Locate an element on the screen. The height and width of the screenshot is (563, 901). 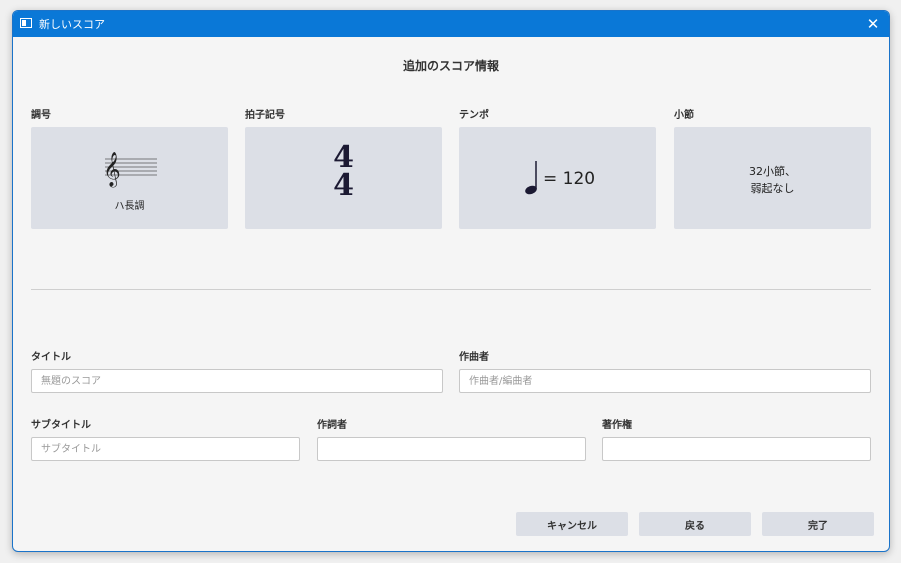
key-signature-value: ハ長調 is located at coordinates (129, 206).